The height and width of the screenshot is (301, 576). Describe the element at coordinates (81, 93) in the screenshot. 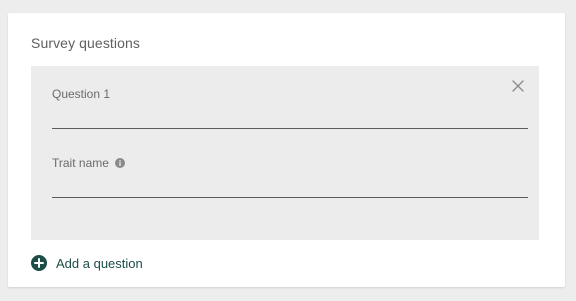

I see `question-label-text: Question 1` at that location.